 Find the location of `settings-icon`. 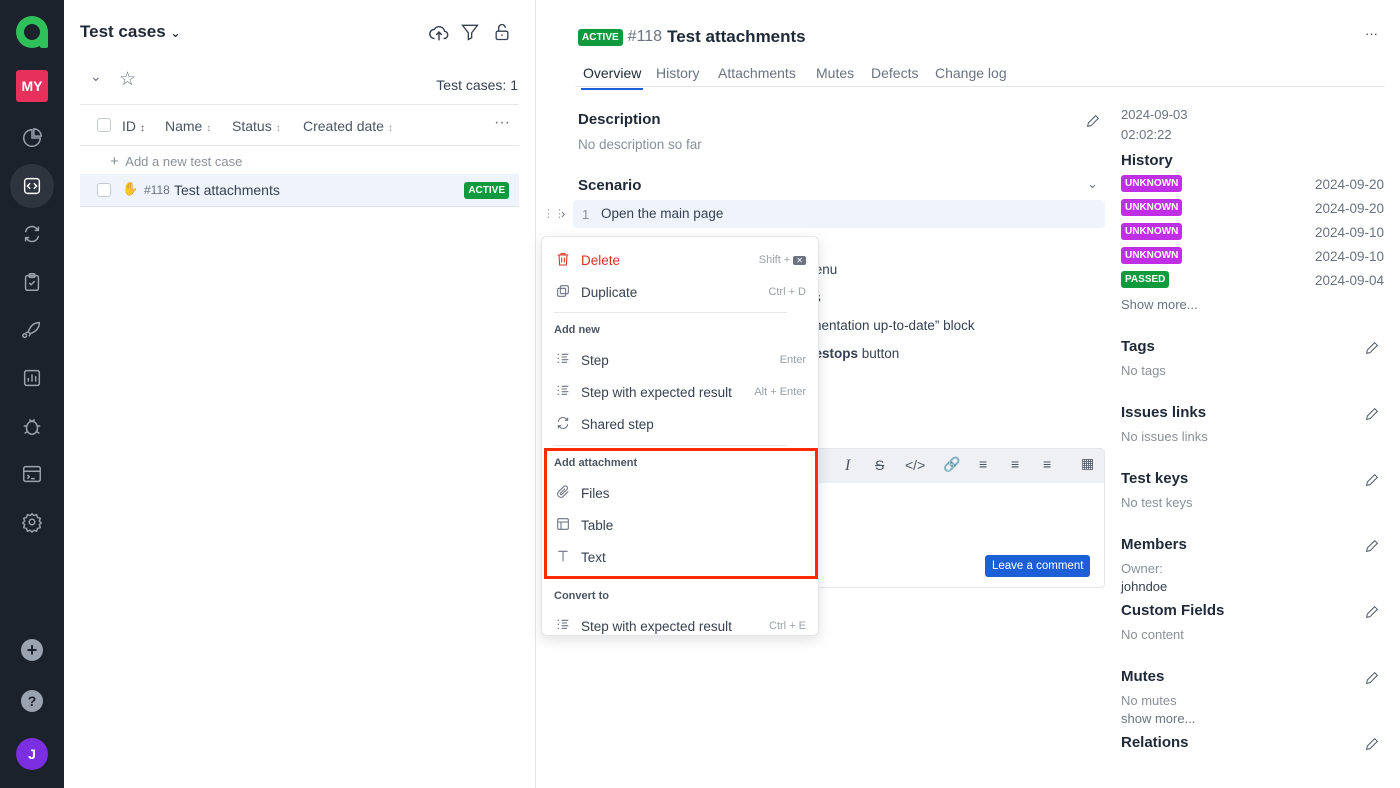

settings-icon is located at coordinates (32, 522).